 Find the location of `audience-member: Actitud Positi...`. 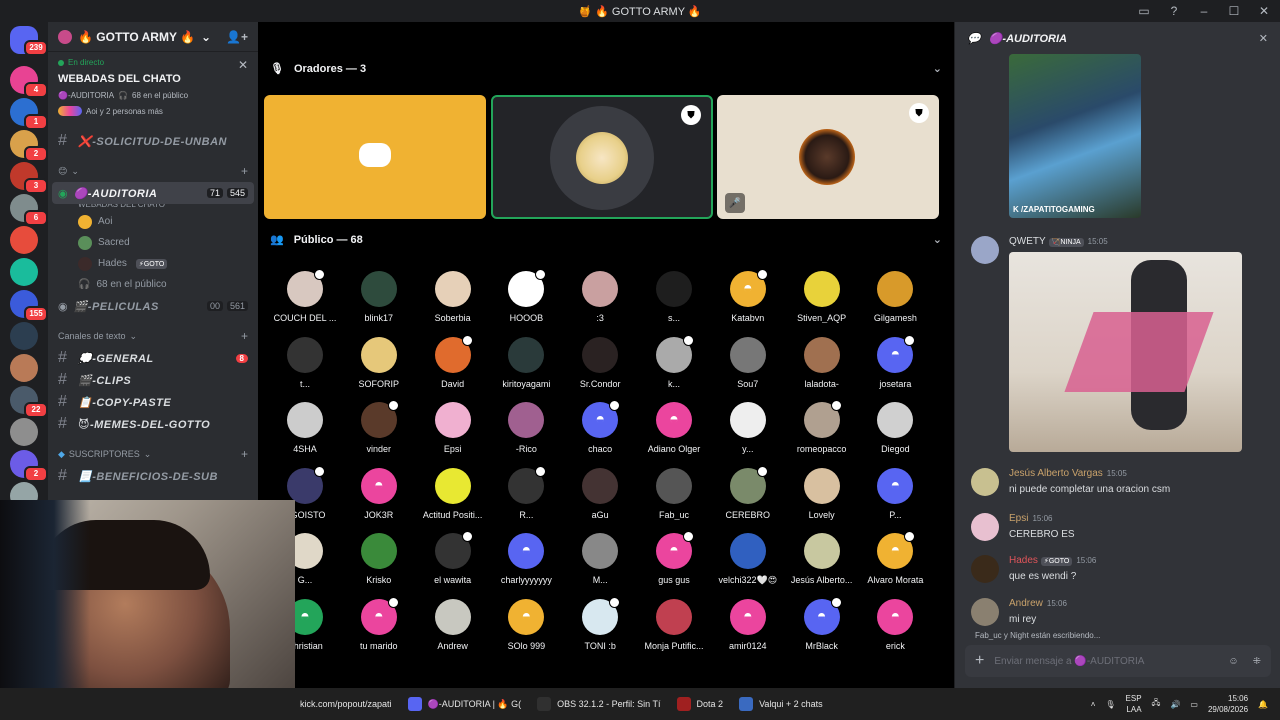

audience-member: Actitud Positi... is located at coordinates (453, 493).